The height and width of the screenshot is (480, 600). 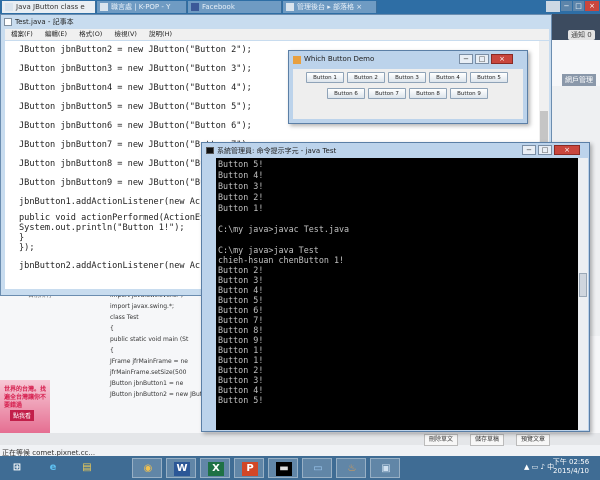 What do you see at coordinates (366, 77) in the screenshot?
I see `button-2: Button 2` at bounding box center [366, 77].